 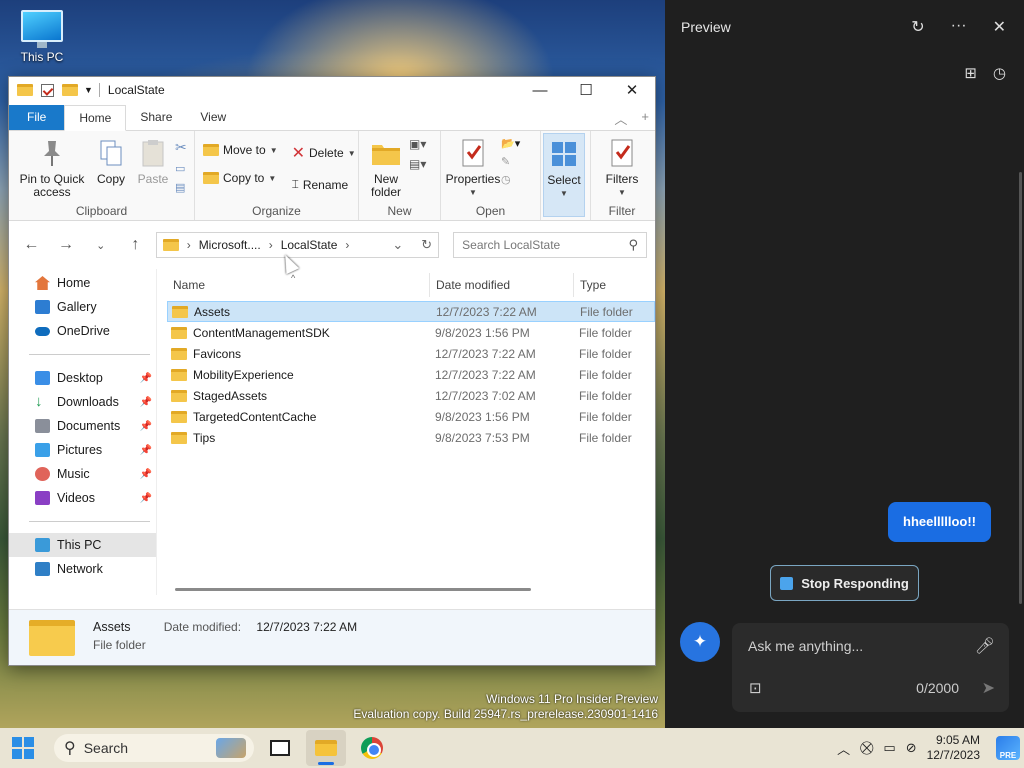 What do you see at coordinates (154, 748) in the screenshot?
I see `taskbar-search: ⚲ Search` at bounding box center [154, 748].